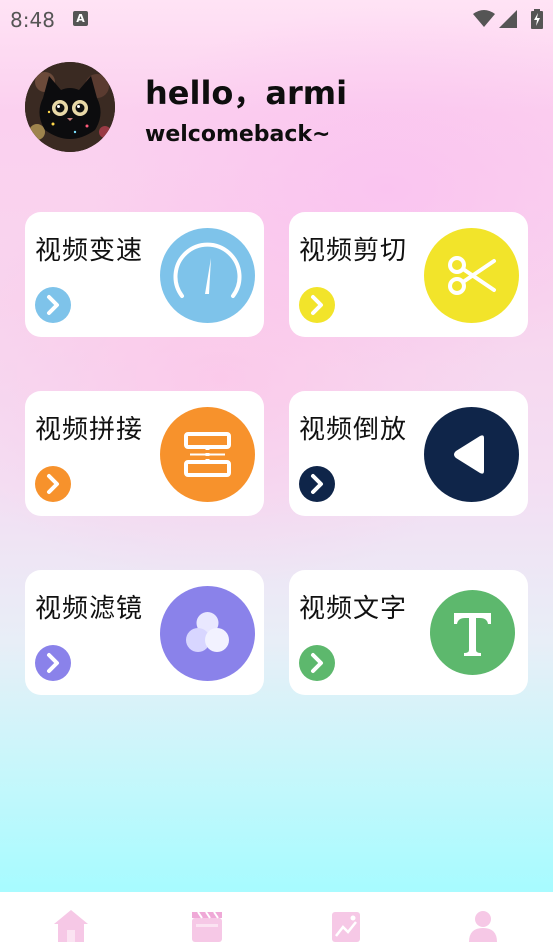 Image resolution: width=553 pixels, height=944 pixels. I want to click on merge-icon, so click(207, 454).